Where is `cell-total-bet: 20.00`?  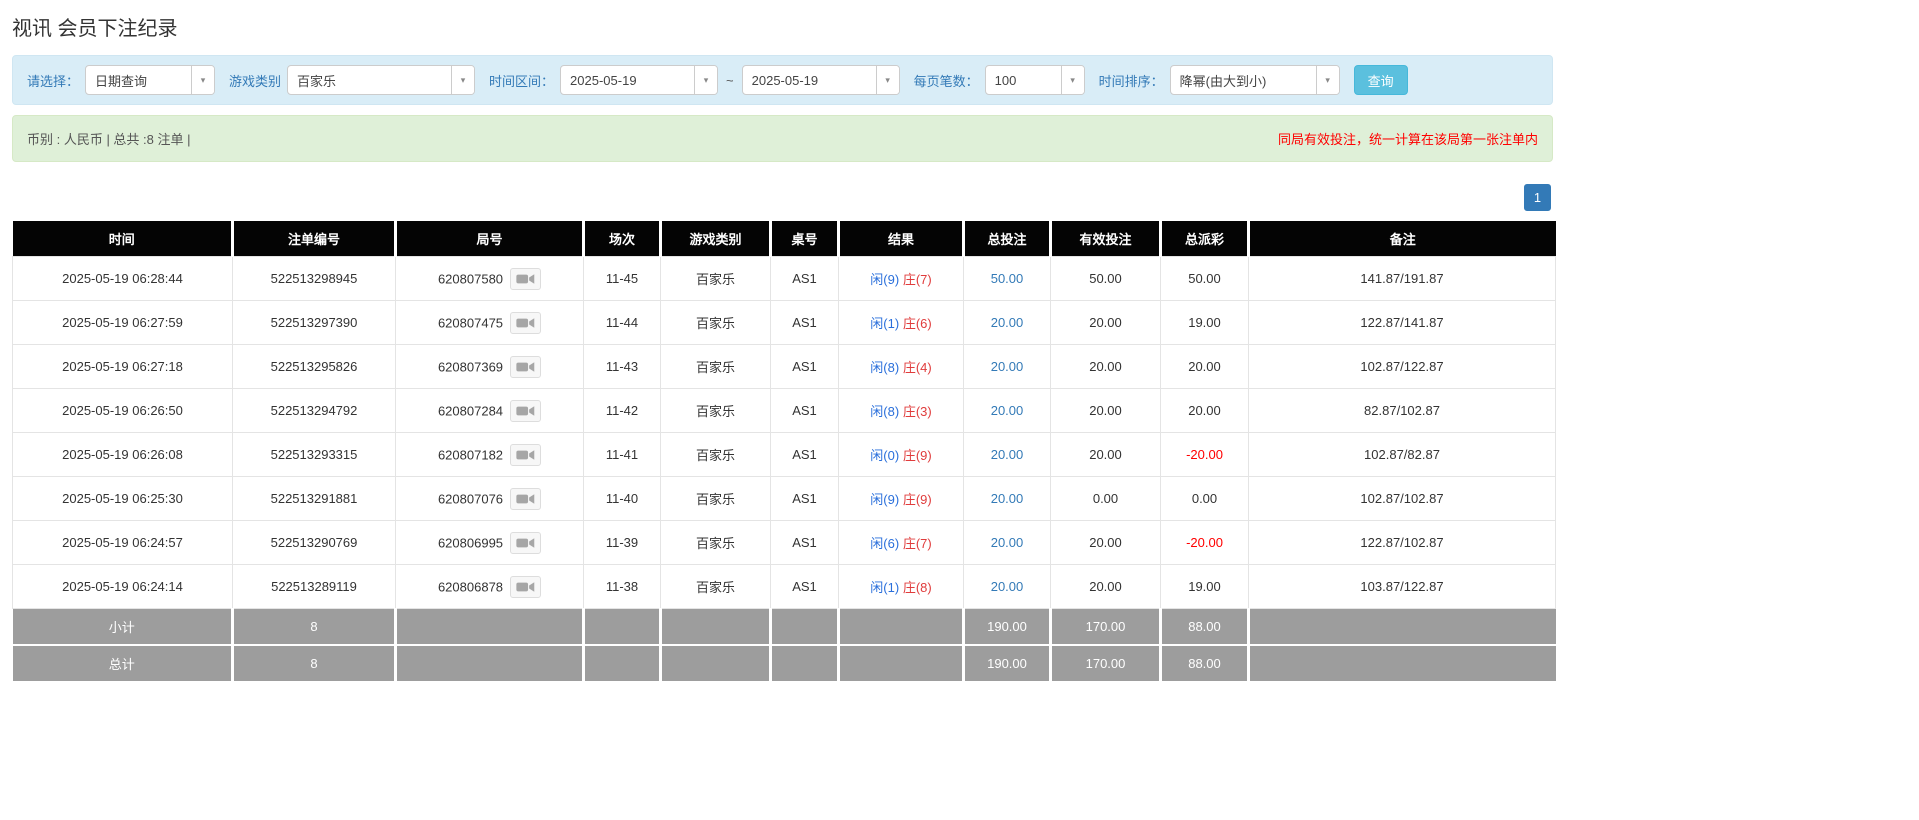
cell-total-bet: 20.00 is located at coordinates (1007, 454).